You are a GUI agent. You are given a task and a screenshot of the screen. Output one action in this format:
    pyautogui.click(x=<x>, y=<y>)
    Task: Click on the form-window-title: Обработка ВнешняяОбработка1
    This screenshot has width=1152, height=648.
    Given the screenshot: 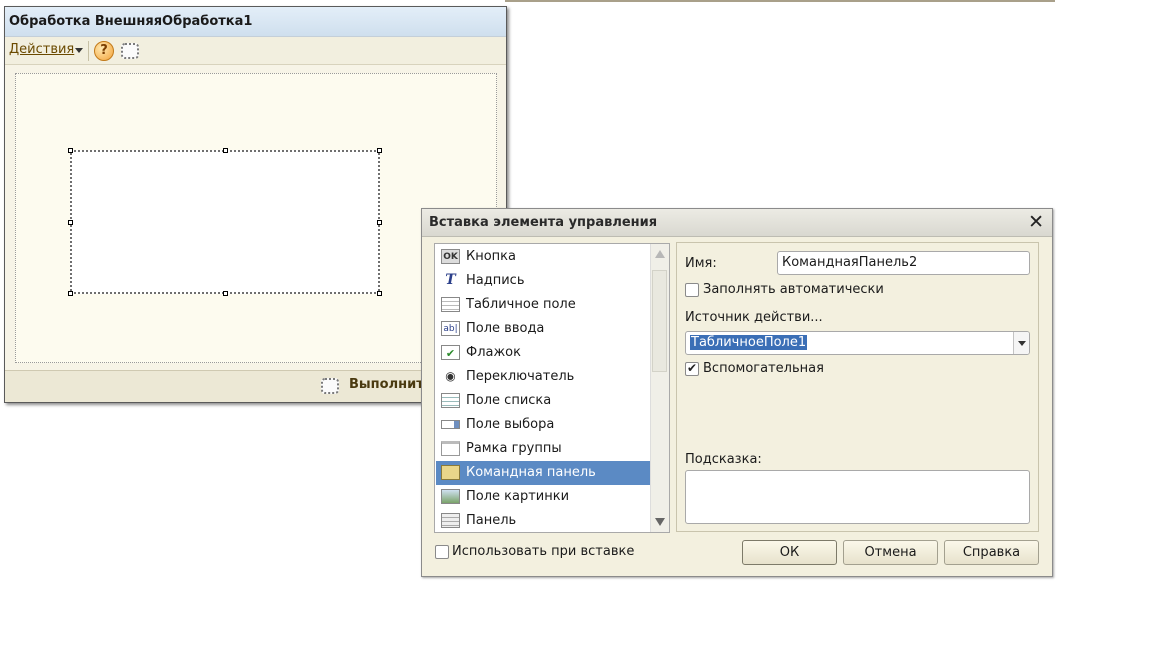 What is the action you would take?
    pyautogui.click(x=255, y=22)
    